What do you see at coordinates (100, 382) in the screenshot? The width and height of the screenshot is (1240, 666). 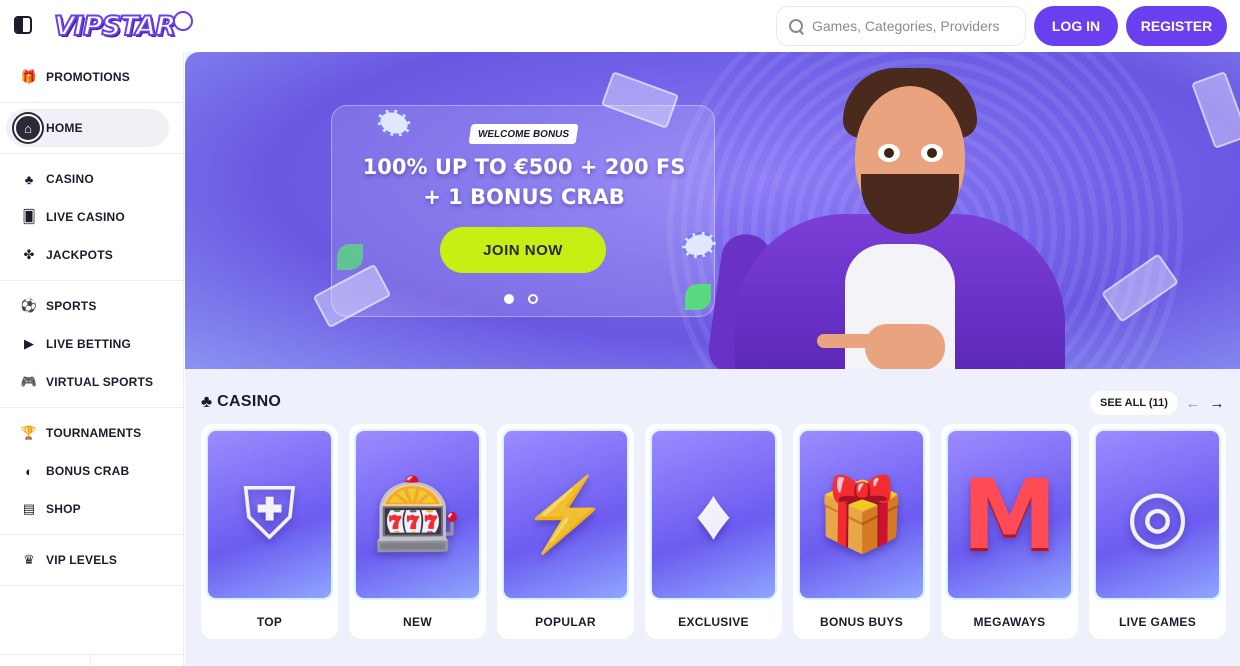 I see `sidebar-item-label: VIRTUAL SPORTS` at bounding box center [100, 382].